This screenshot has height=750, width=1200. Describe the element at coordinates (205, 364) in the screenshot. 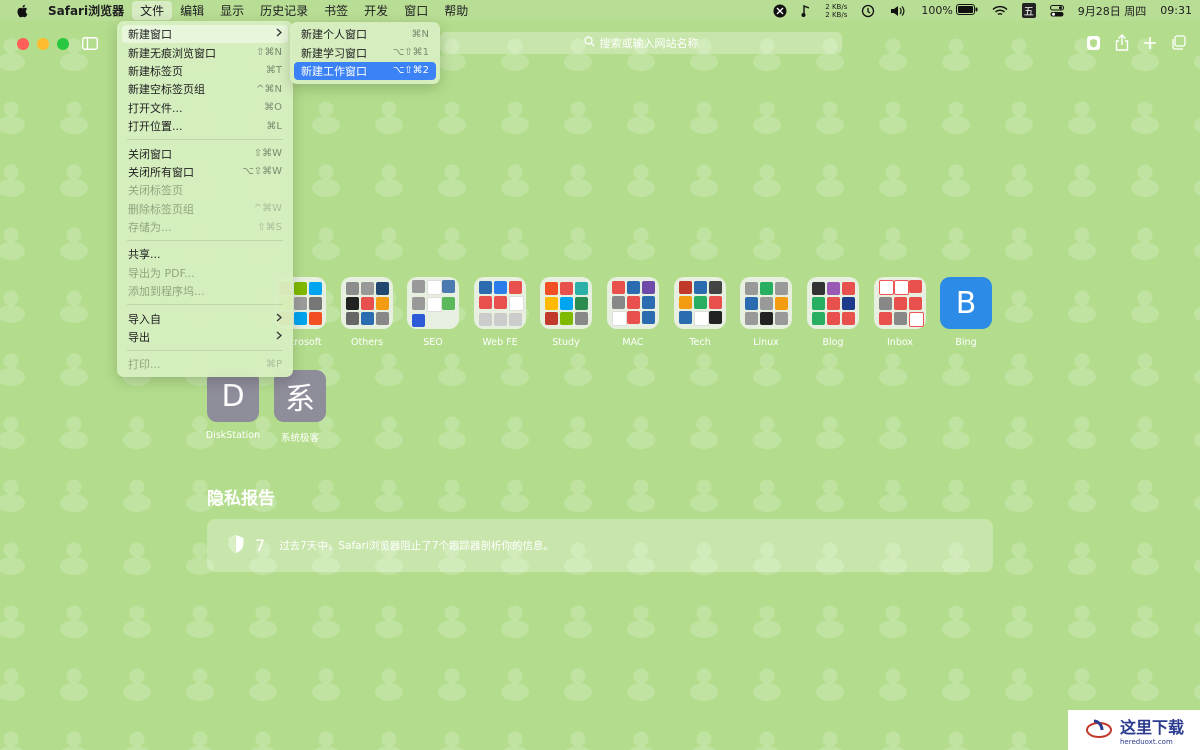

I see `menu-print: 打印... ⌘P` at that location.